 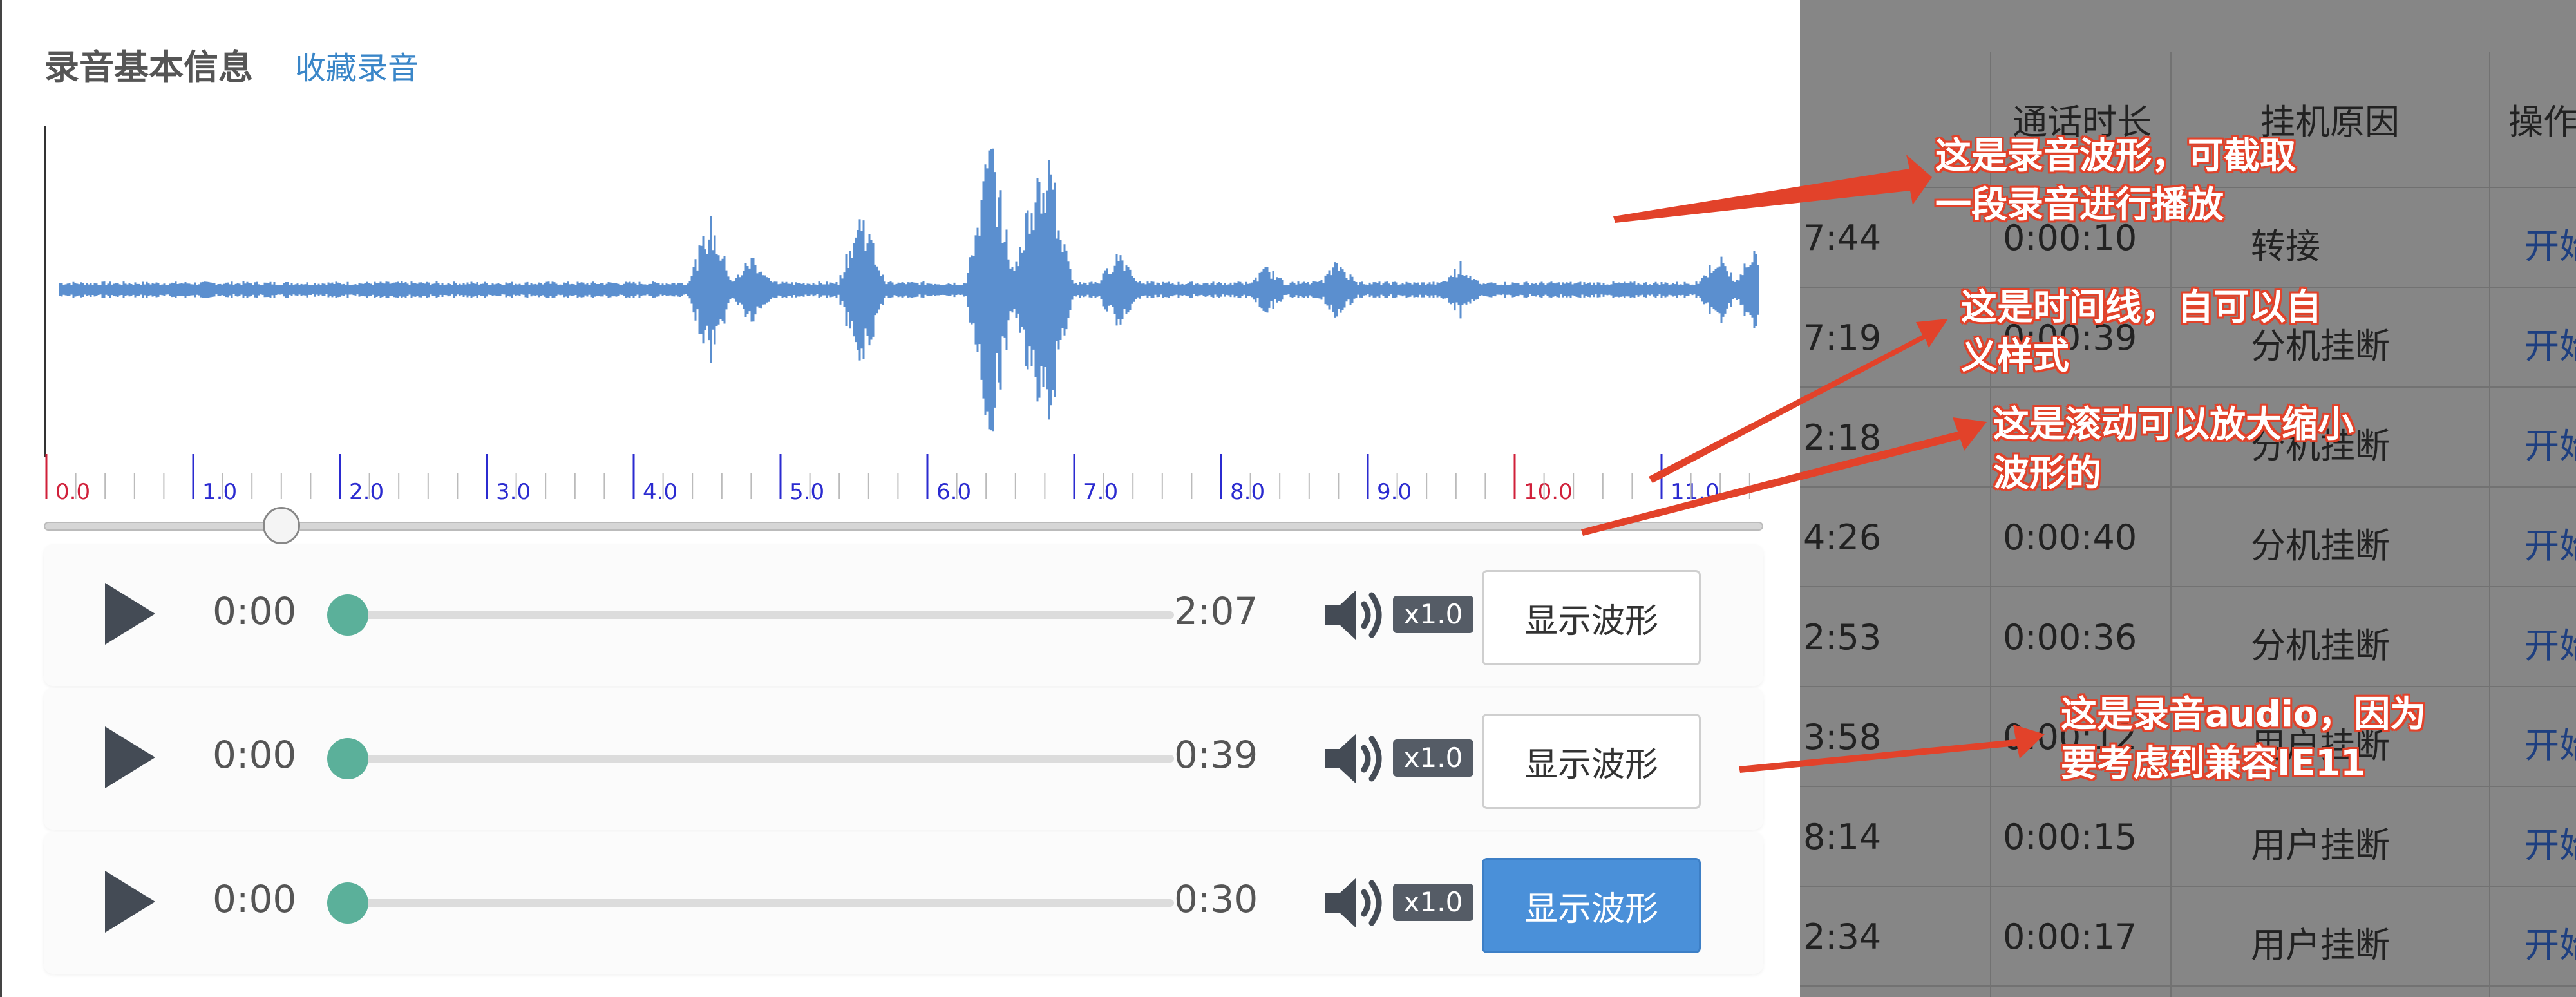 I want to click on note-timeline-line2: 义样式, so click(x=2015, y=356).